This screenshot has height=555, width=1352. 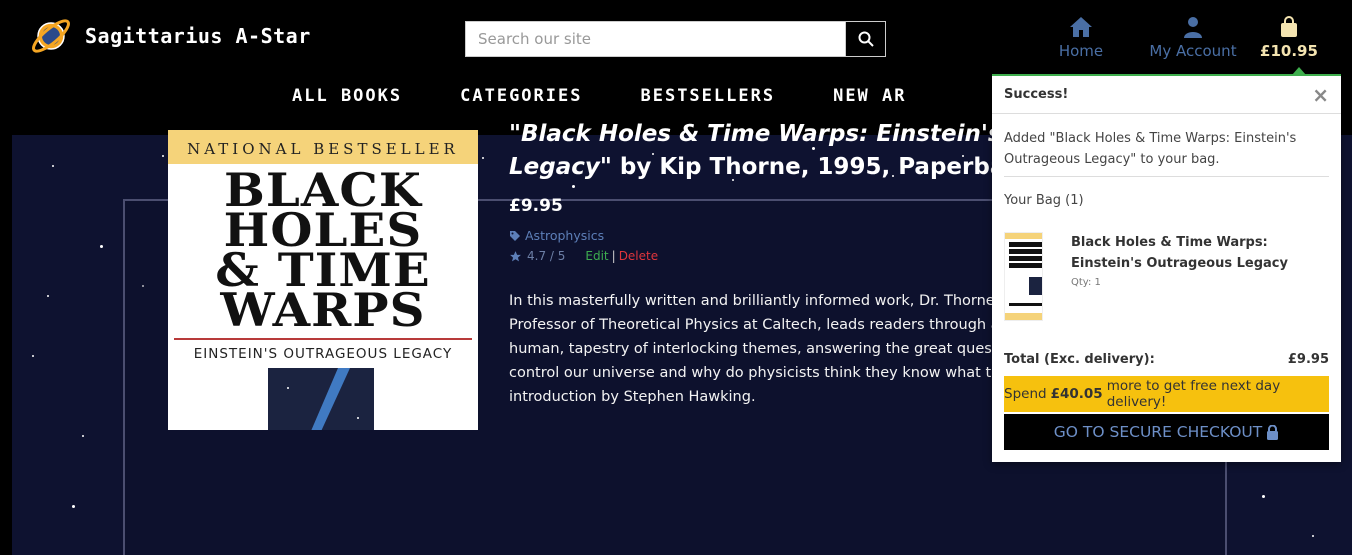 What do you see at coordinates (1193, 394) in the screenshot?
I see `promo-post: more to get free next day delivery!` at bounding box center [1193, 394].